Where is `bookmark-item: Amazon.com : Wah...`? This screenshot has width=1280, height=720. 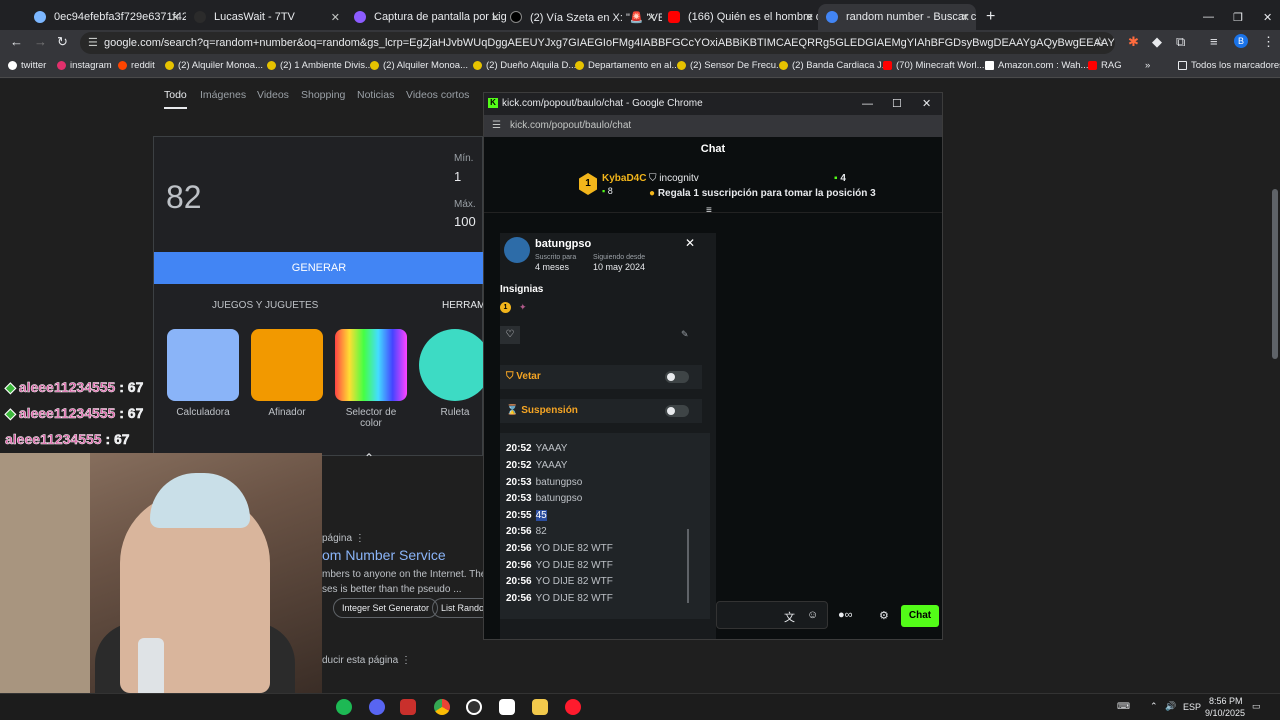 bookmark-item: Amazon.com : Wah... is located at coordinates (1036, 65).